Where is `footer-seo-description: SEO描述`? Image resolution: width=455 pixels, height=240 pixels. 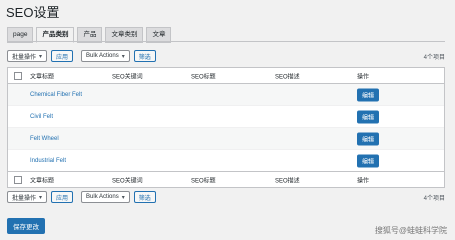 footer-seo-description: SEO描述 is located at coordinates (287, 181).